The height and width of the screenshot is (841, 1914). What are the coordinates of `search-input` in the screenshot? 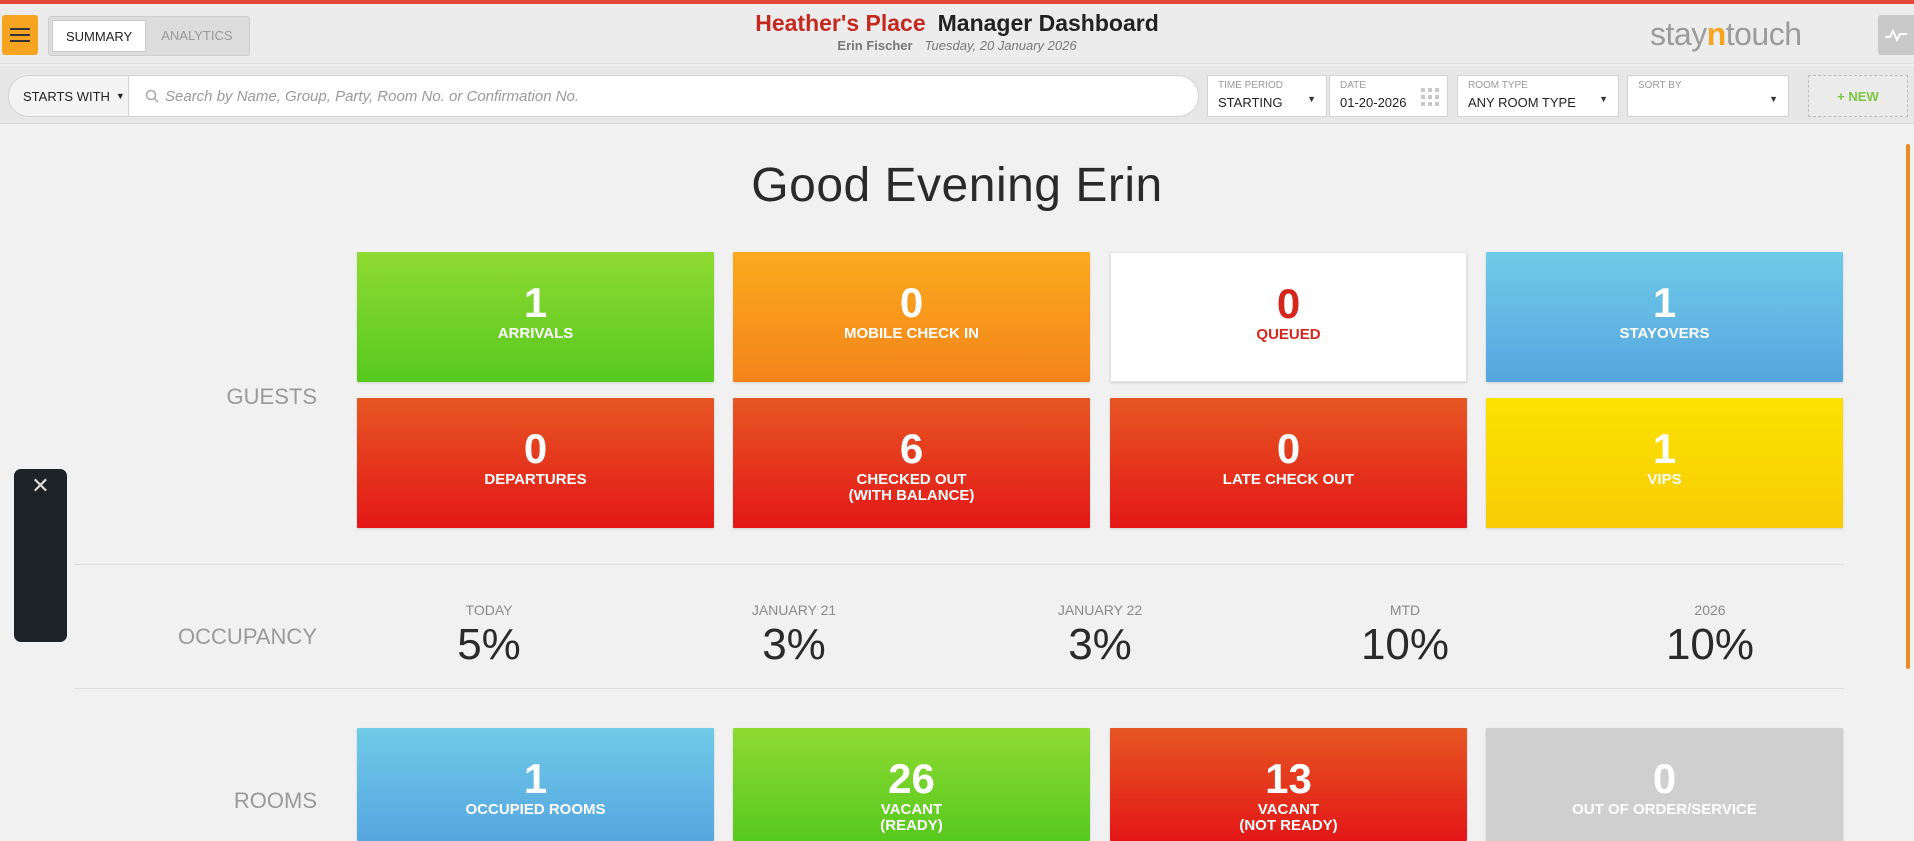 It's located at (665, 96).